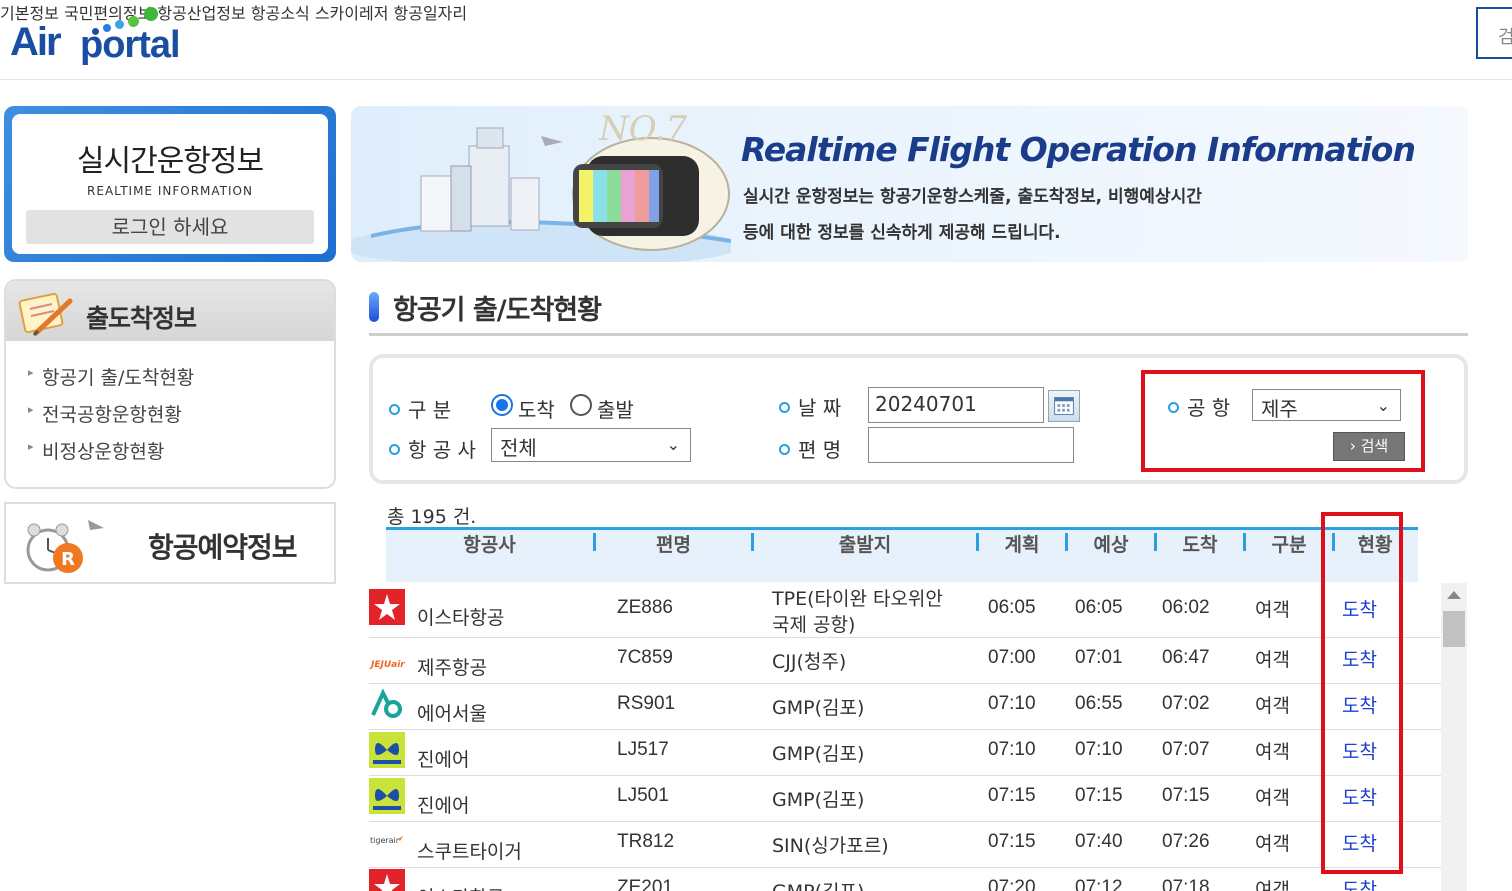 Image resolution: width=1512 pixels, height=891 pixels. What do you see at coordinates (431, 13) in the screenshot?
I see `nav-aviation-jobs: 항공일자리` at bounding box center [431, 13].